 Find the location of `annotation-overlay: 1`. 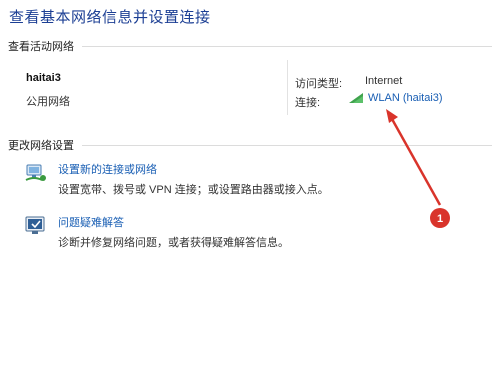

annotation-overlay: 1 is located at coordinates (418, 168).